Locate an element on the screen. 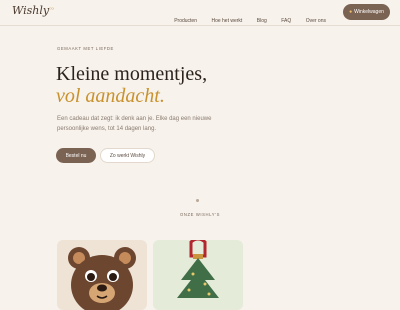 This screenshot has width=400, height=310. cart-button: ● Winkelwagen is located at coordinates (366, 12).